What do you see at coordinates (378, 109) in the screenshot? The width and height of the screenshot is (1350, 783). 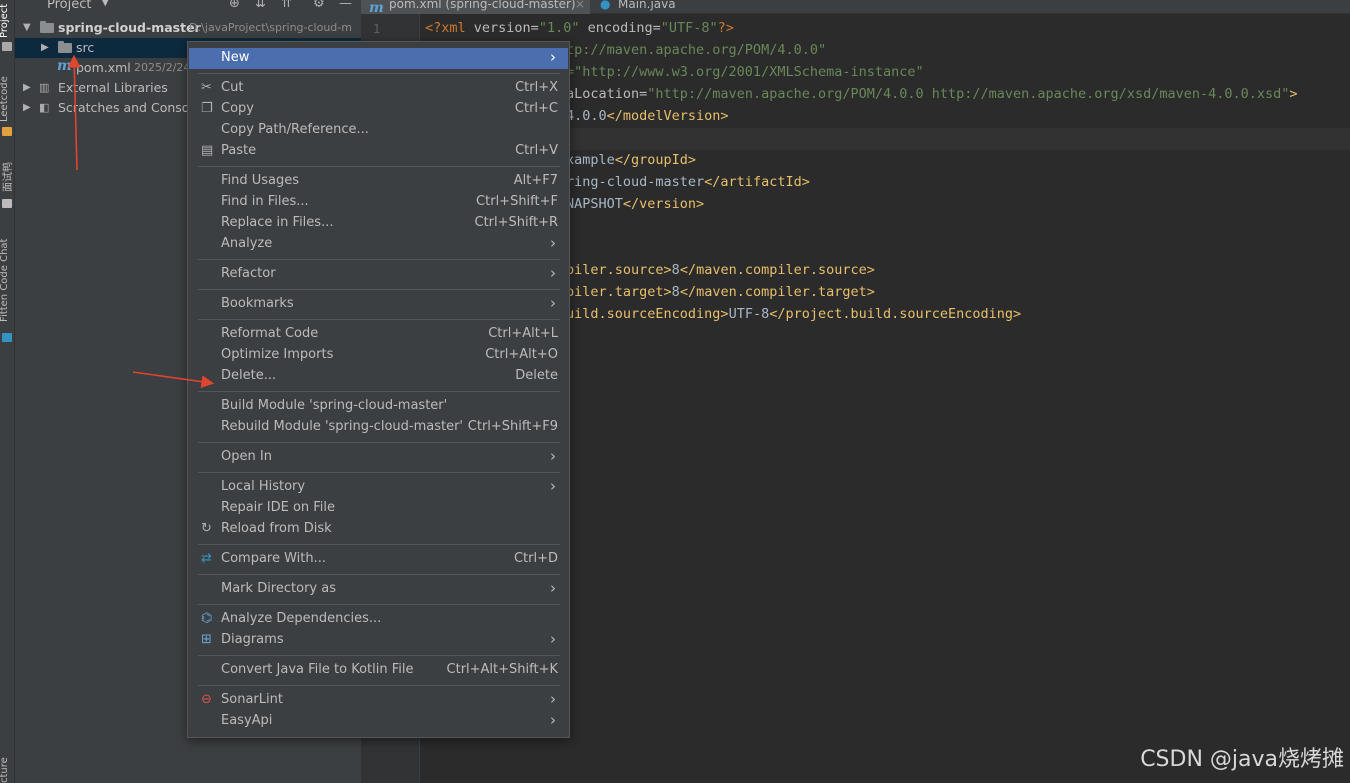 I see `menu-item-copy: ❐ Copy Ctrl+C` at bounding box center [378, 109].